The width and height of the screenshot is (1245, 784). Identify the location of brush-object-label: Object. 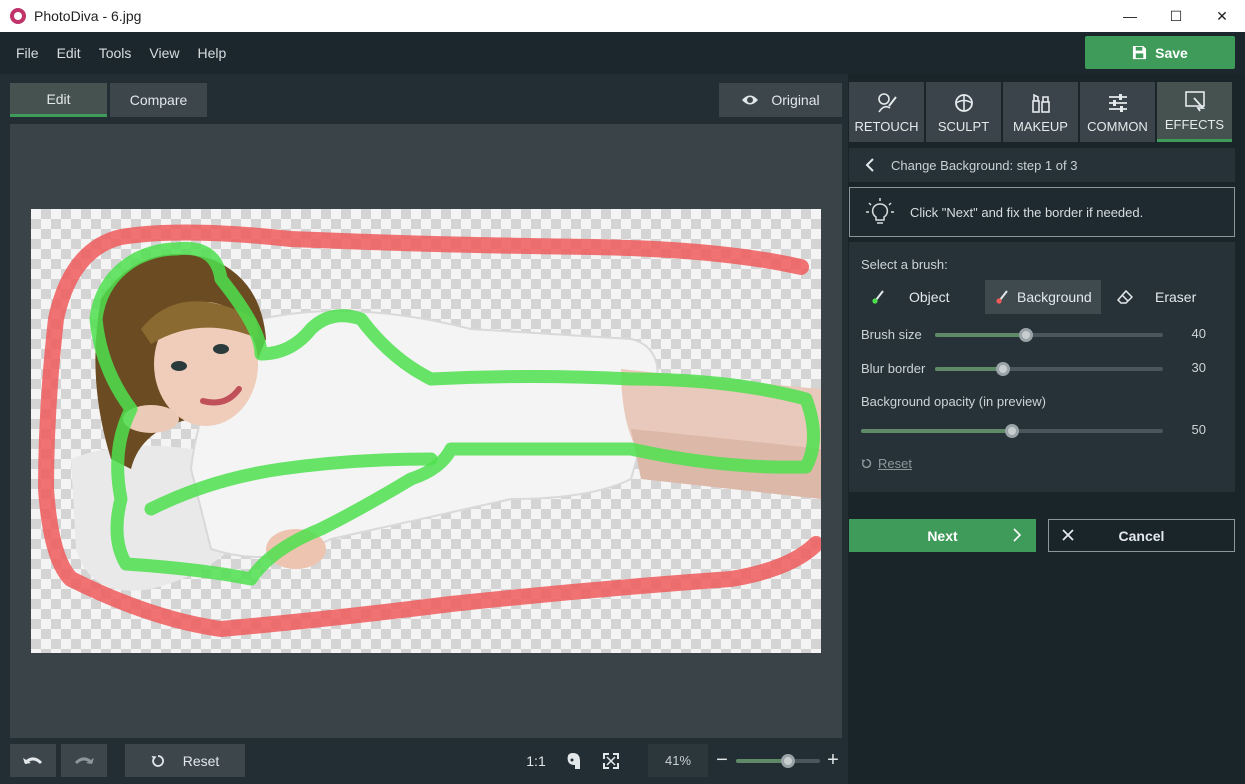
(929, 297).